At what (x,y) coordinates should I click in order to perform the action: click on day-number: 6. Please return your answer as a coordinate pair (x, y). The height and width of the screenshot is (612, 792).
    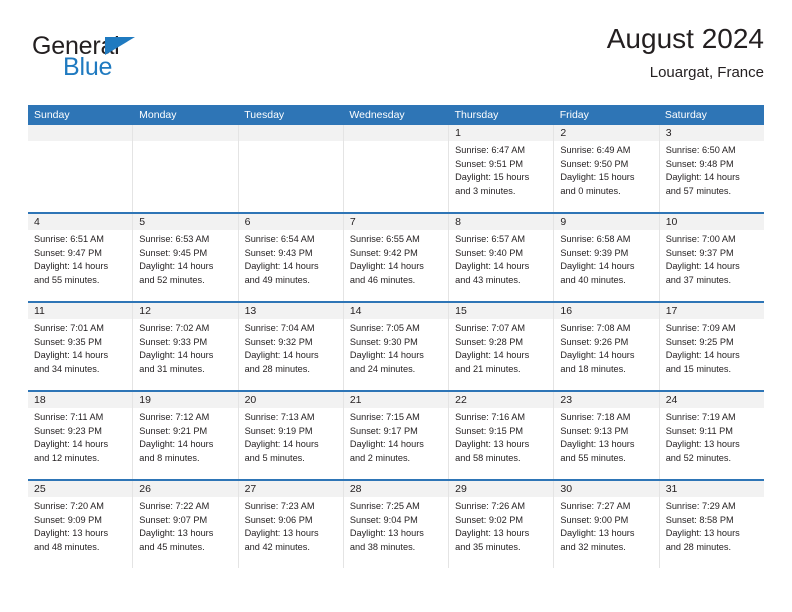
    Looking at the image, I should click on (247, 222).